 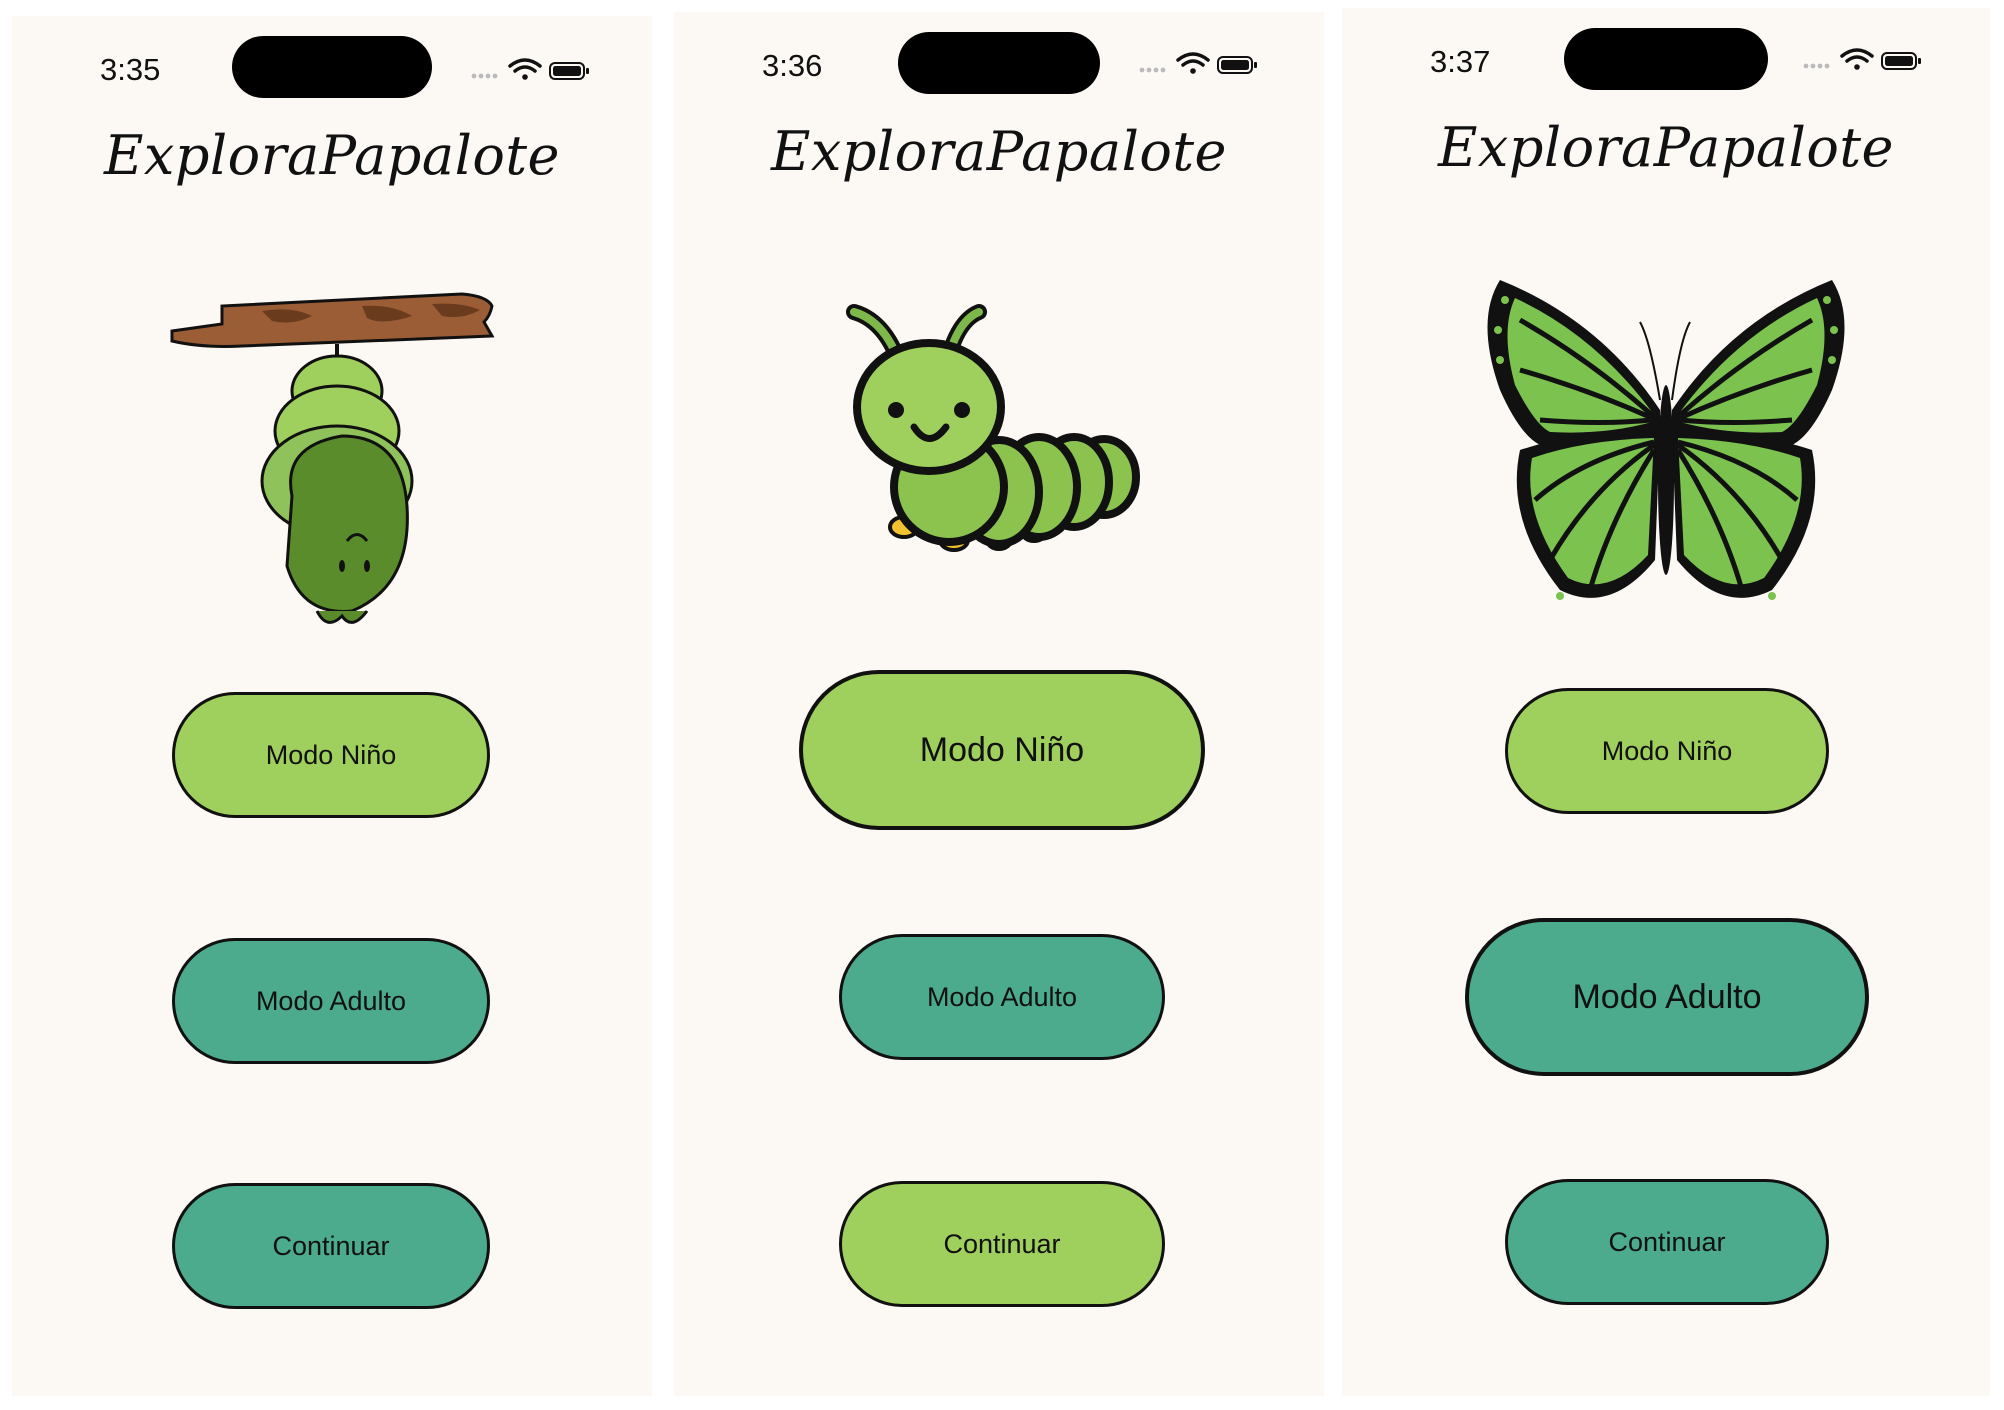 I want to click on status-time: 3:35, so click(x=130, y=69).